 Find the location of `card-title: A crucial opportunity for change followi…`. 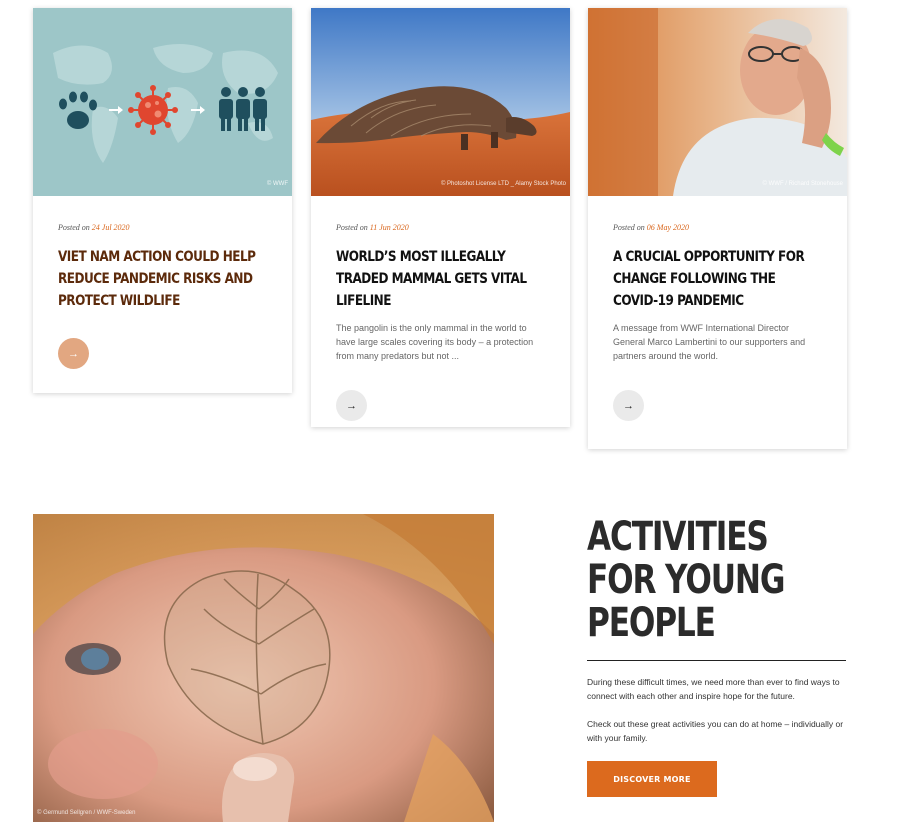

card-title: A crucial opportunity for change followi… is located at coordinates (716, 279).